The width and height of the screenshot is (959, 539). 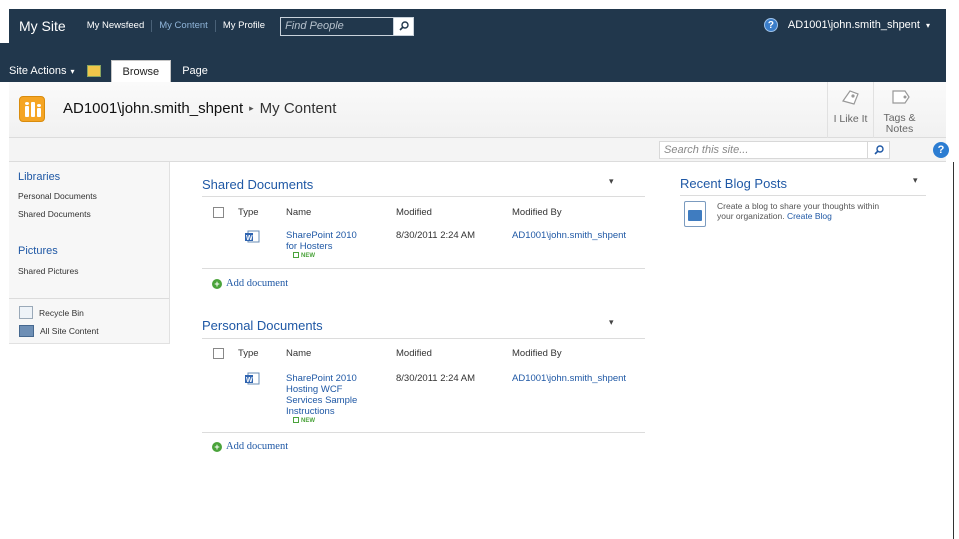 I want to click on chevron-down-icon: ▾, so click(x=928, y=25).